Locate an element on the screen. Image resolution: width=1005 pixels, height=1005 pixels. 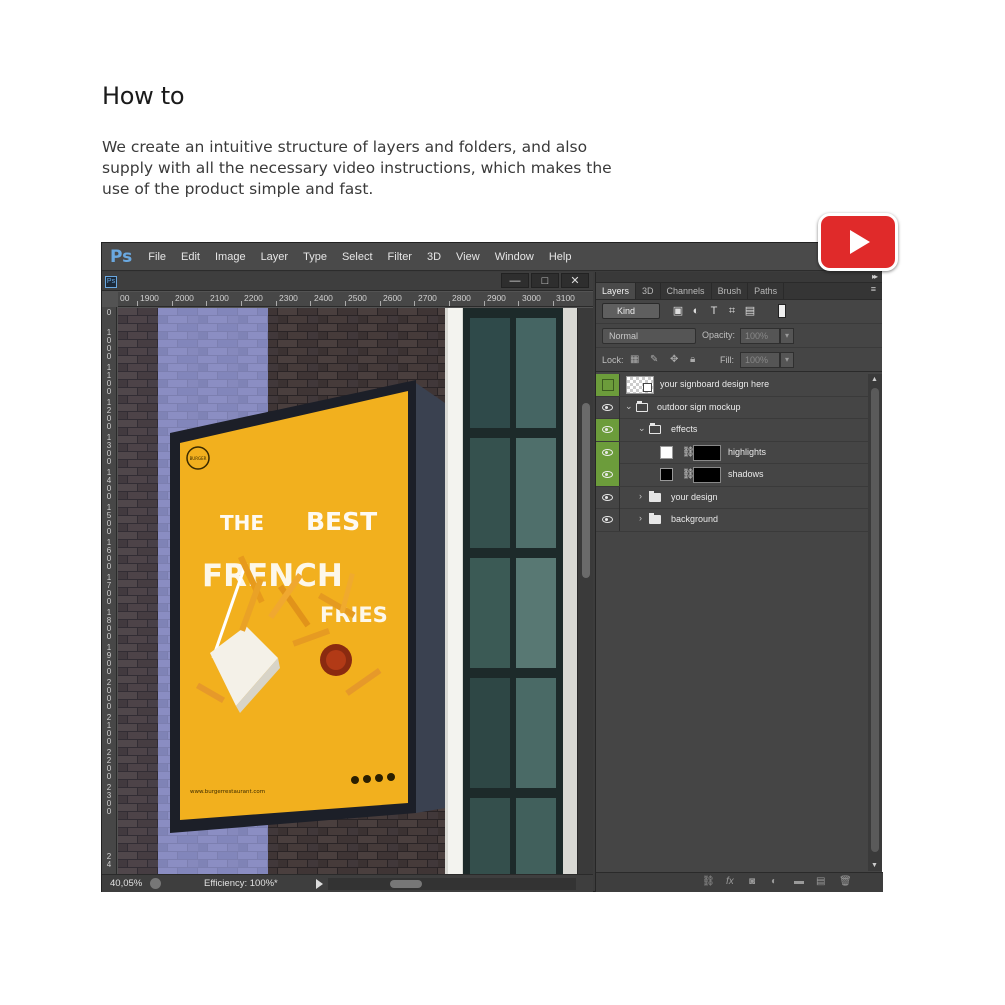
tab-3d: 3D is located at coordinates (648, 291).